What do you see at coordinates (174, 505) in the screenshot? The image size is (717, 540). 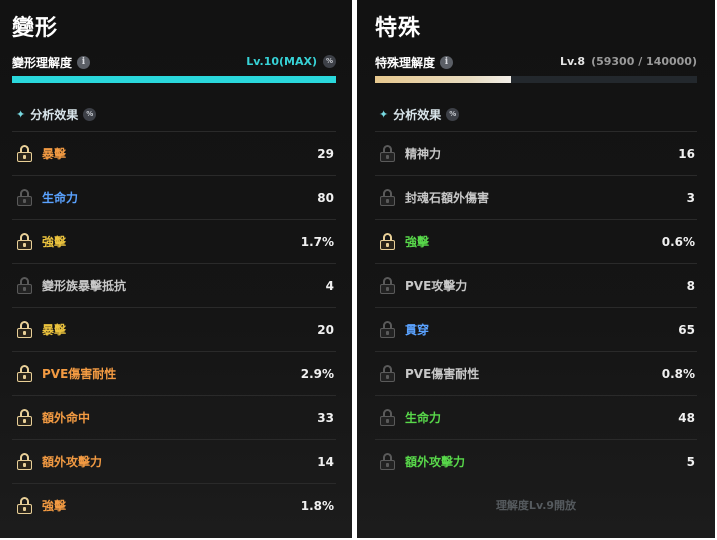 I see `stat-row: 強擊 1.8%` at bounding box center [174, 505].